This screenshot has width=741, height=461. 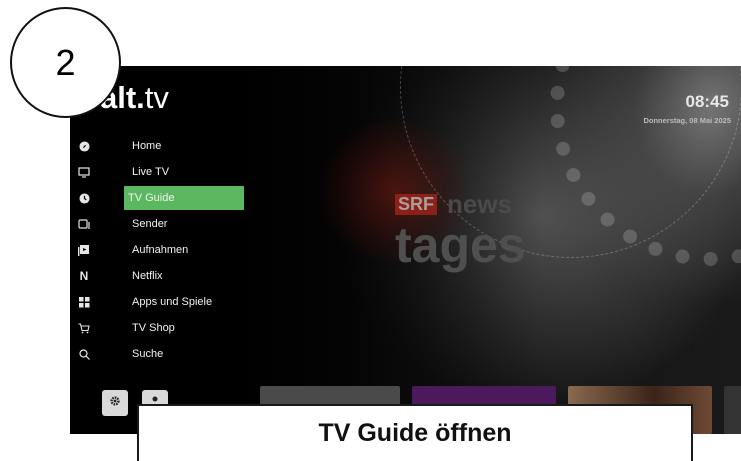 What do you see at coordinates (159, 328) in the screenshot?
I see `menu-item-tv-shop: TV Shop` at bounding box center [159, 328].